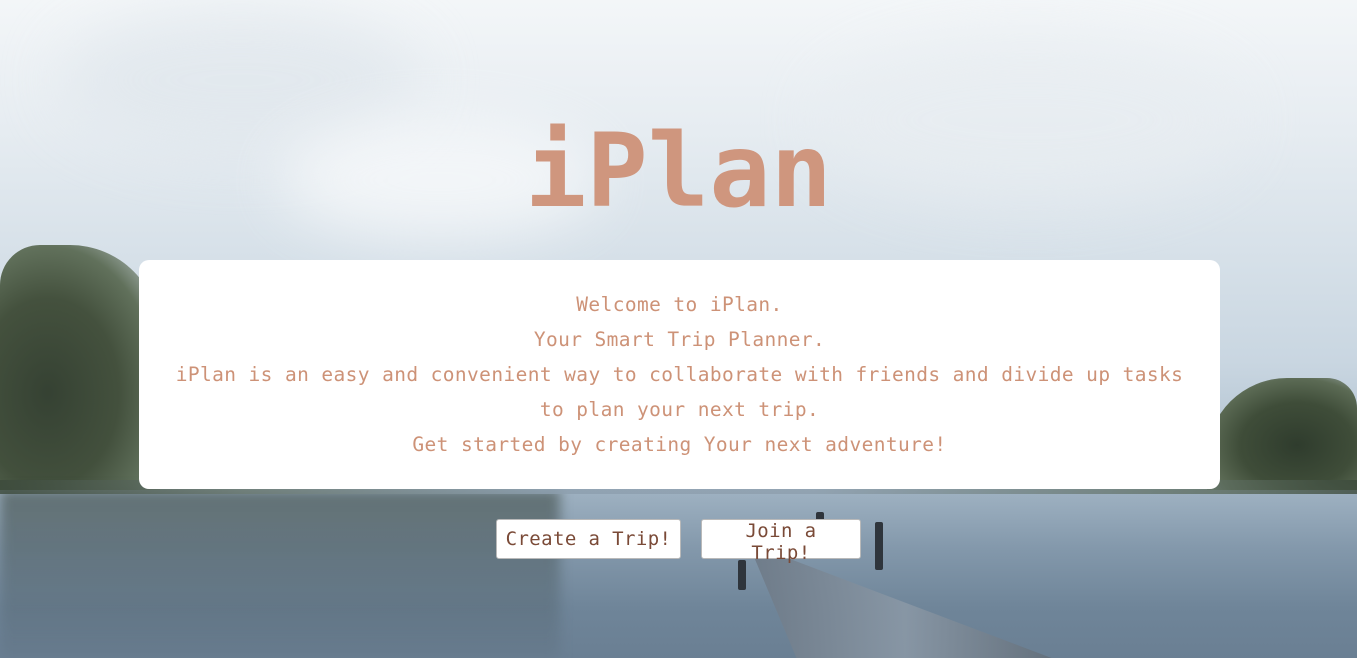 This screenshot has height=658, width=1357. I want to click on intro-tagline: Your Smart Trip Planner., so click(679, 339).